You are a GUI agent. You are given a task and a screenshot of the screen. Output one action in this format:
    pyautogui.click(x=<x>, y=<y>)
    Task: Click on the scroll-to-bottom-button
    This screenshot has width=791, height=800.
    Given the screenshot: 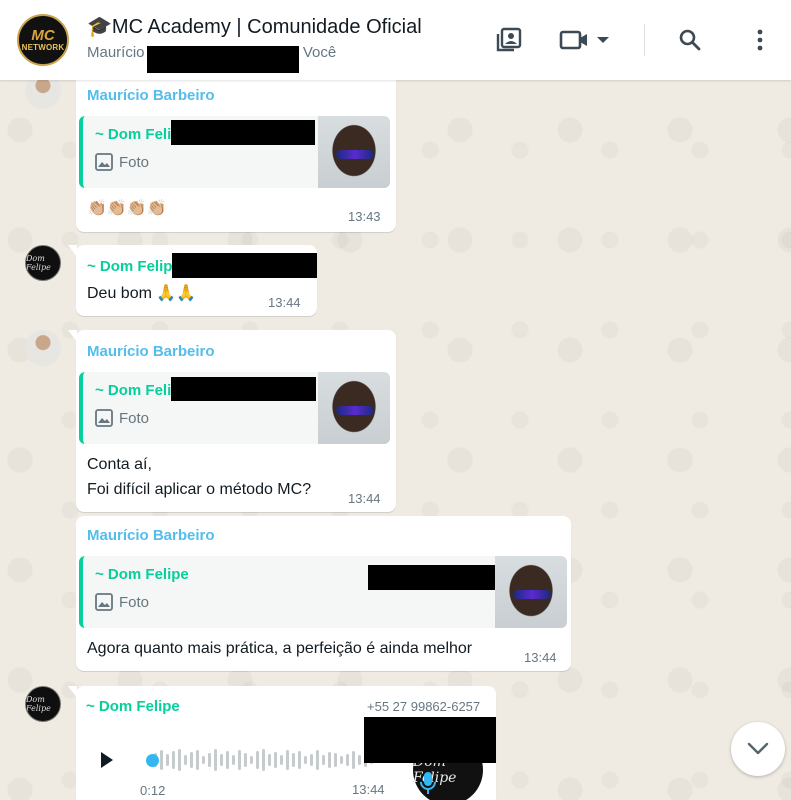 What is the action you would take?
    pyautogui.click(x=758, y=749)
    